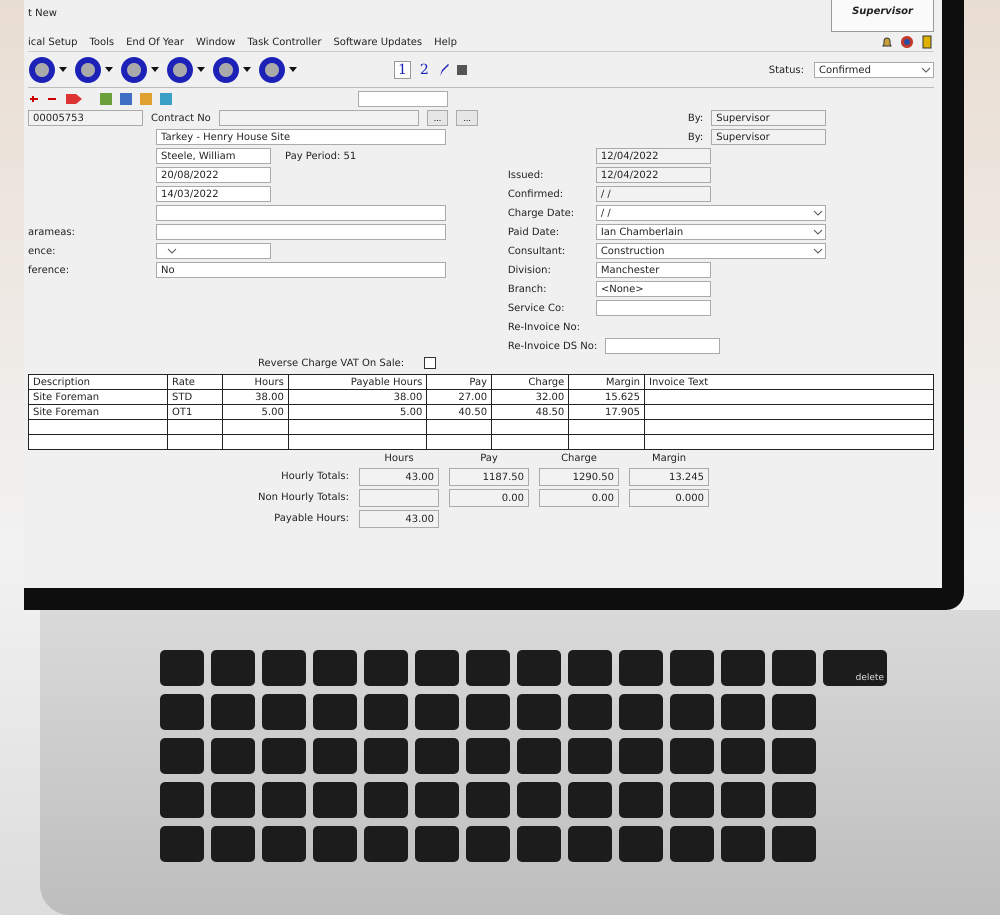  Describe the element at coordinates (284, 42) in the screenshot. I see `menu-item: Task Controller` at that location.